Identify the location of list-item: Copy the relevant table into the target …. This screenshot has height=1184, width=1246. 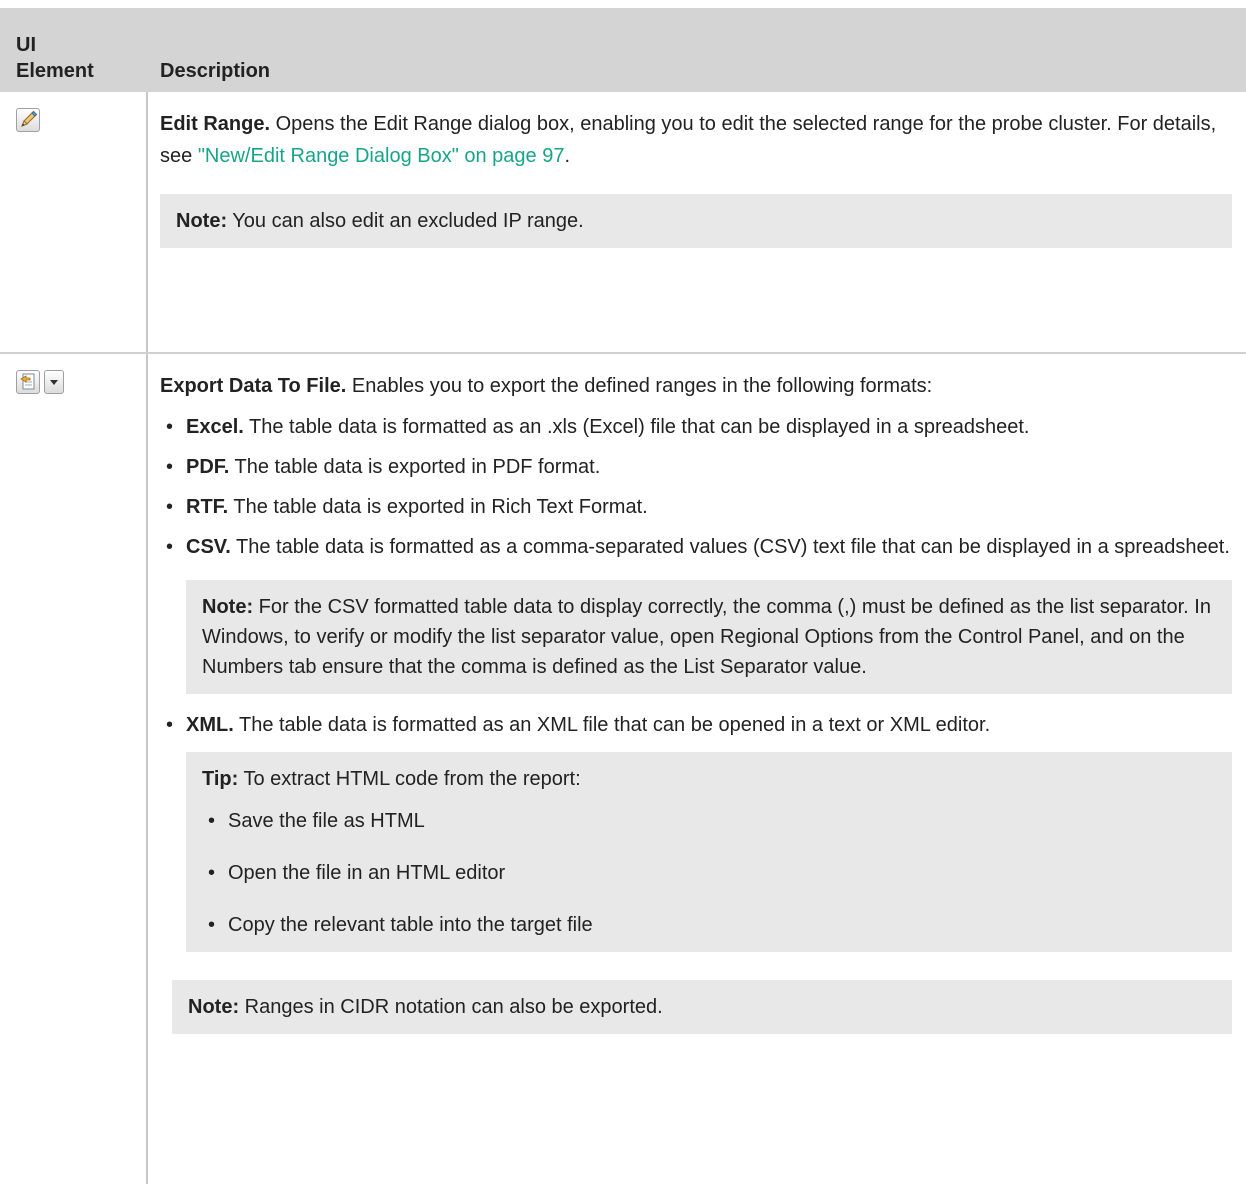
(709, 925).